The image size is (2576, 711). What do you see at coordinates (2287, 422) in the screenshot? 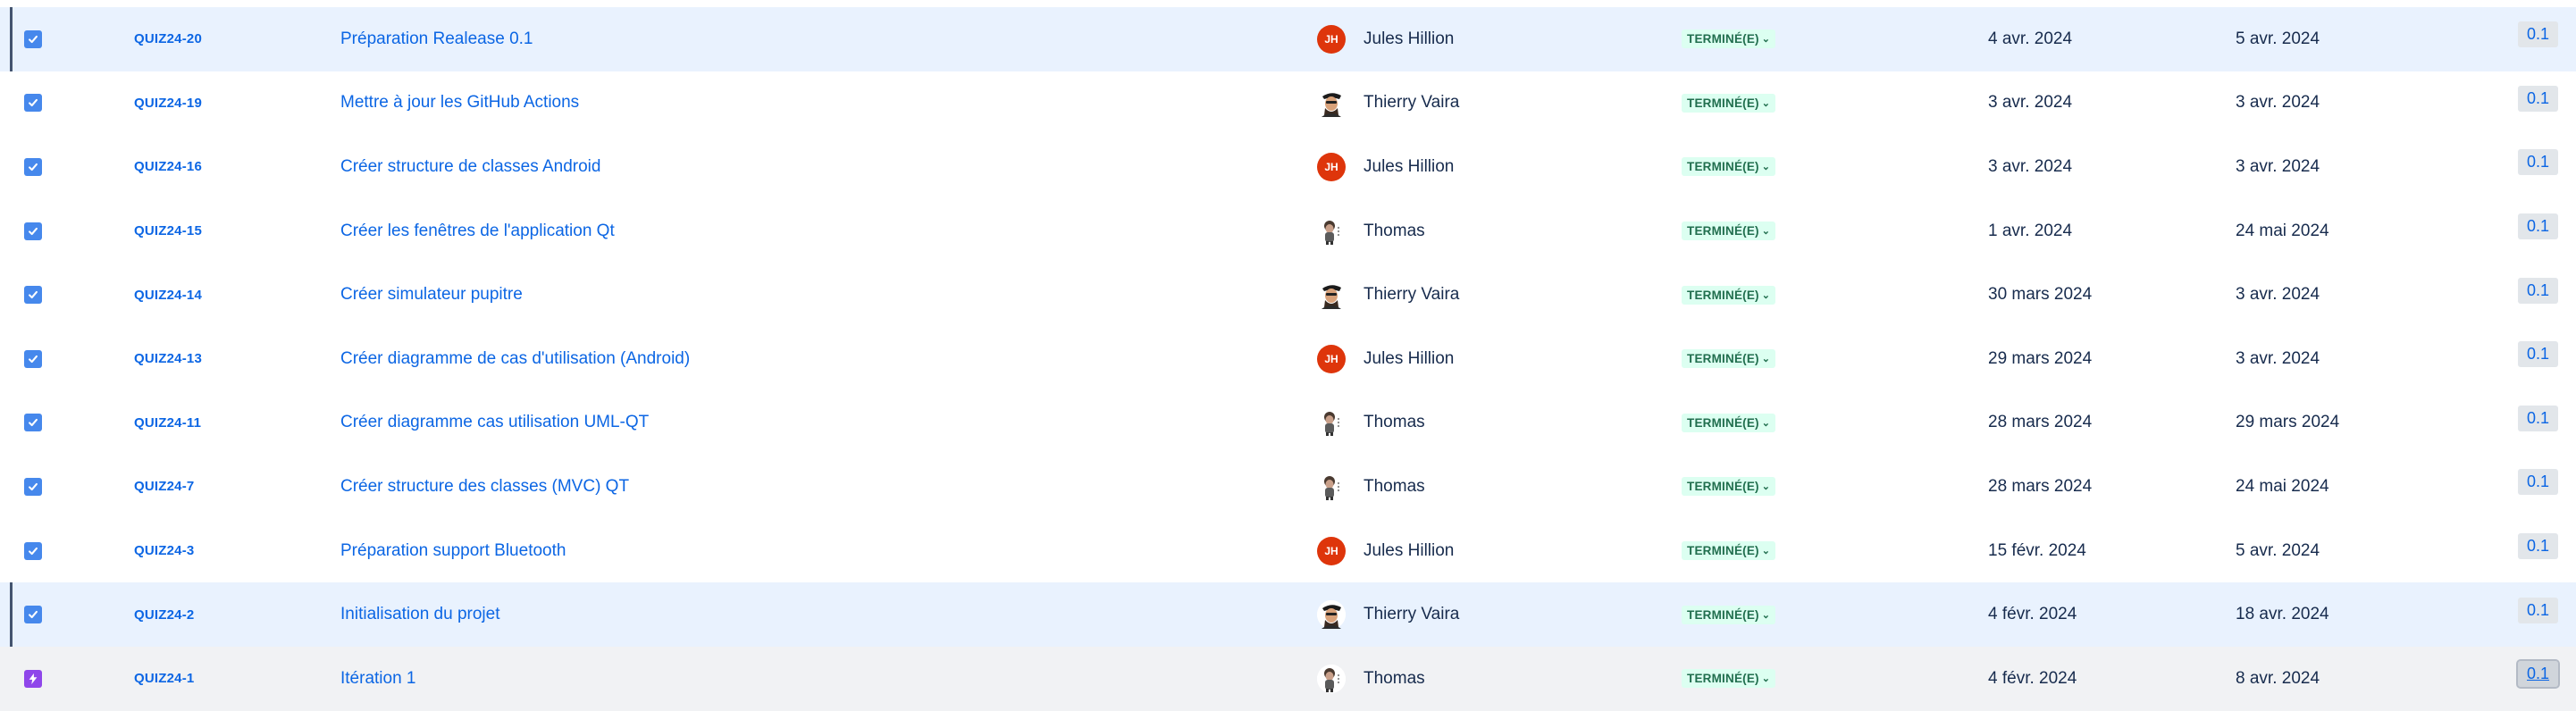
I see `due-date: 29 mars 2024` at bounding box center [2287, 422].